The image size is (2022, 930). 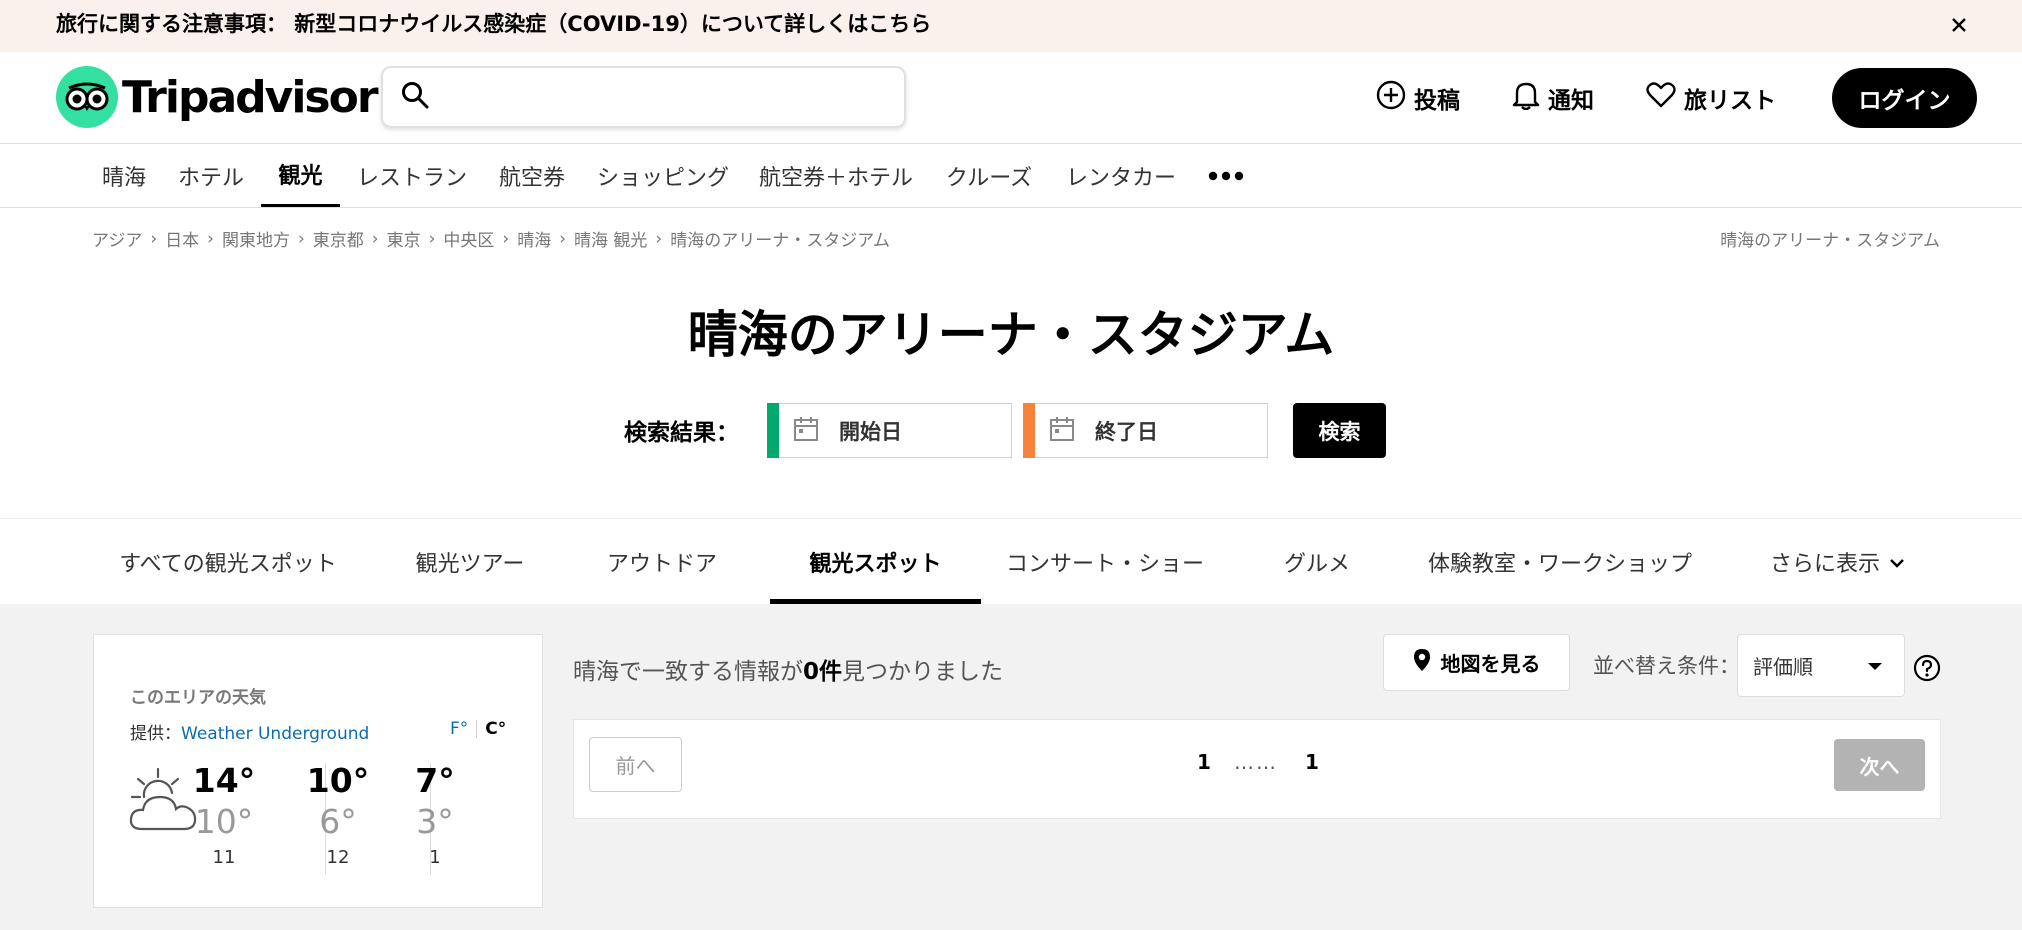 What do you see at coordinates (1317, 562) in the screenshot?
I see `tab-food: グルメ` at bounding box center [1317, 562].